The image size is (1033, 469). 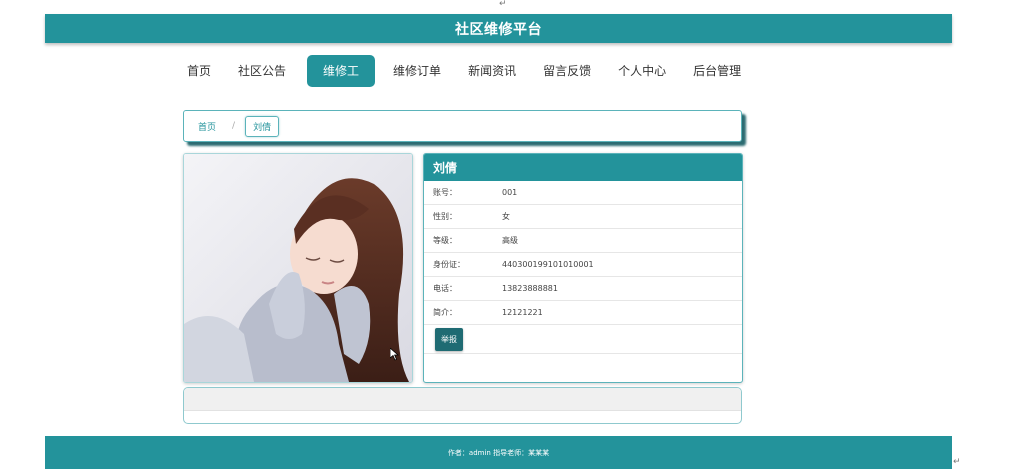 I want to click on info-row-id-card: 身份证： 440300199101010001, so click(x=583, y=265).